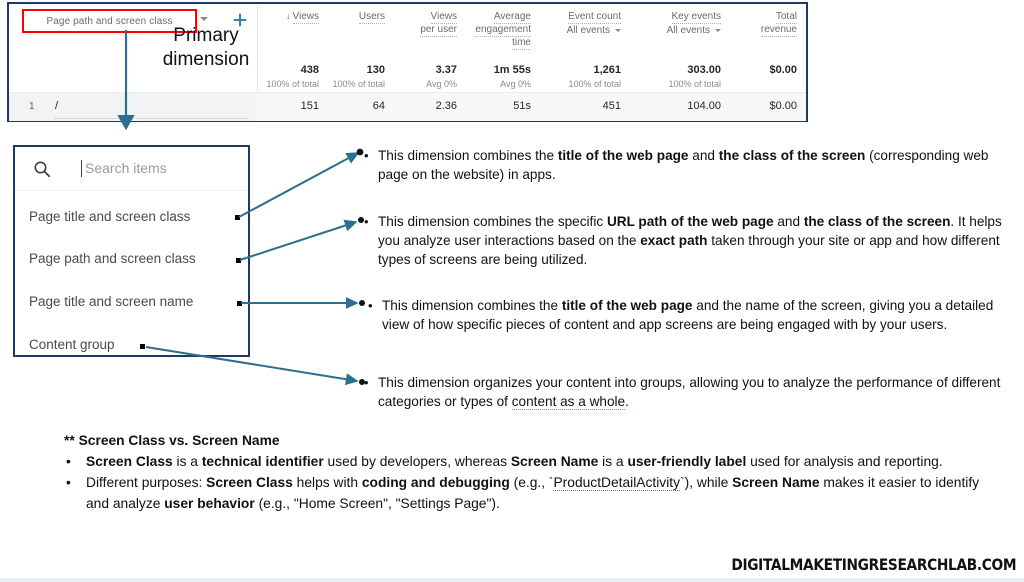  I want to click on row-views-per-user: 2.36, so click(446, 106).